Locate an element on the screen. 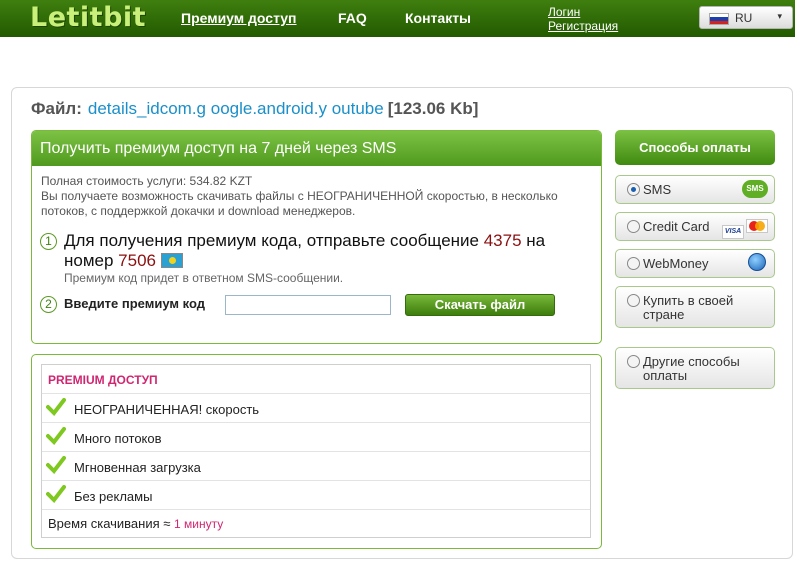 The height and width of the screenshot is (561, 795). download-file-button: Скачать файл is located at coordinates (480, 305).